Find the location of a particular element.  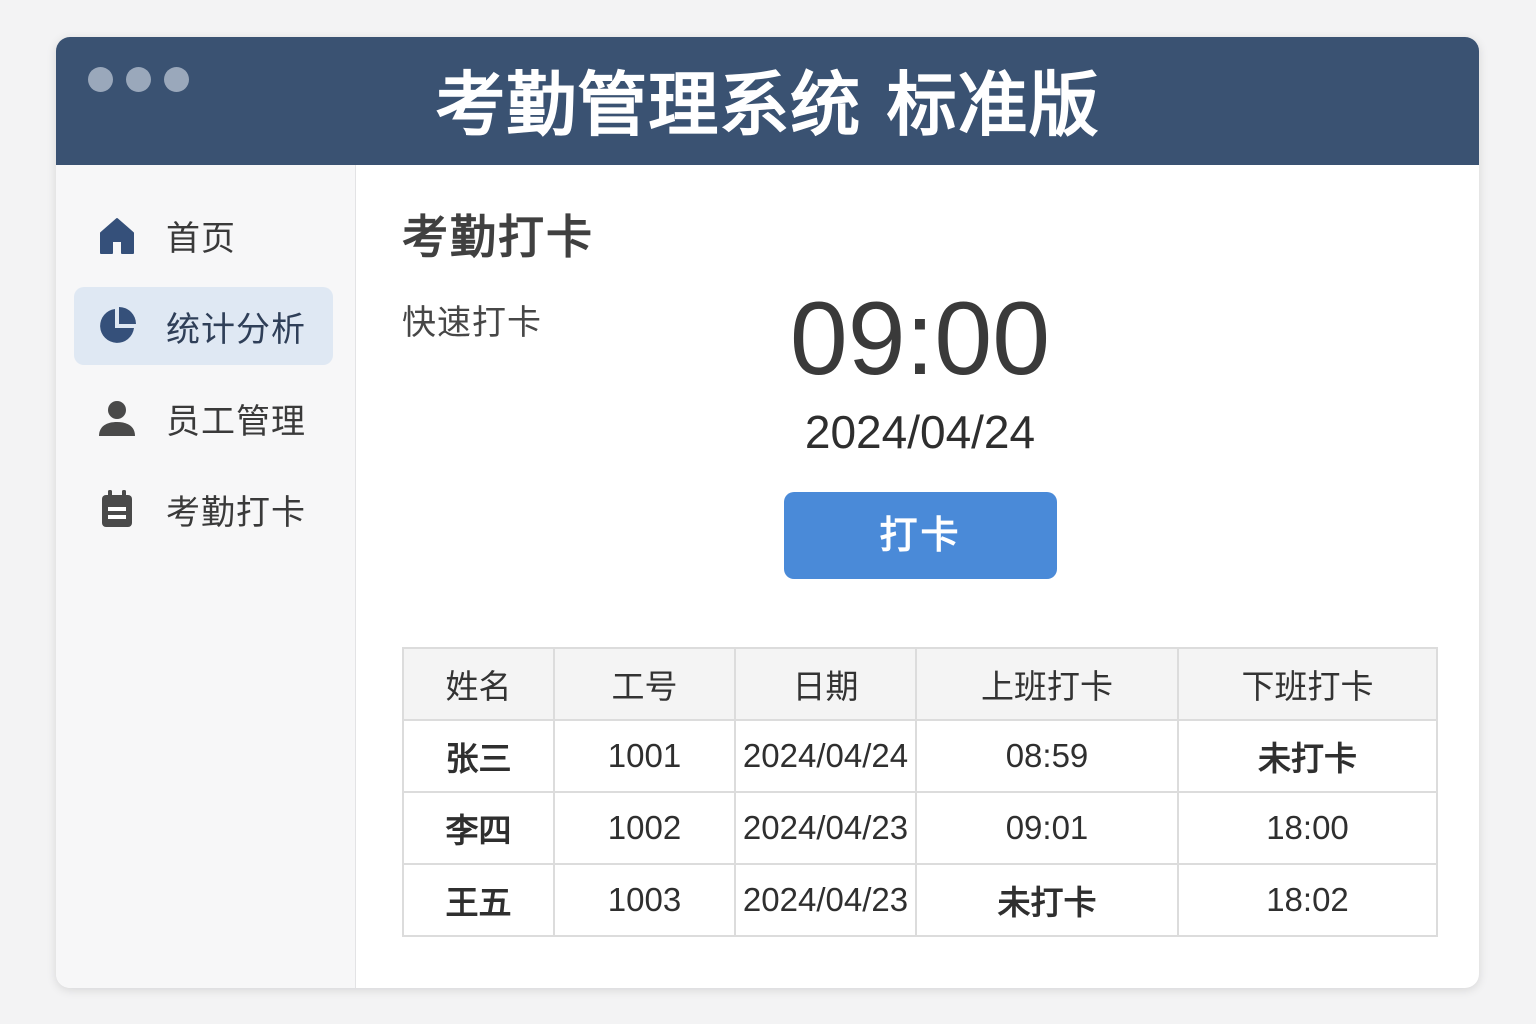

table-row: 王五 1003 2024/04/23 未打卡 18:02 is located at coordinates (920, 900).